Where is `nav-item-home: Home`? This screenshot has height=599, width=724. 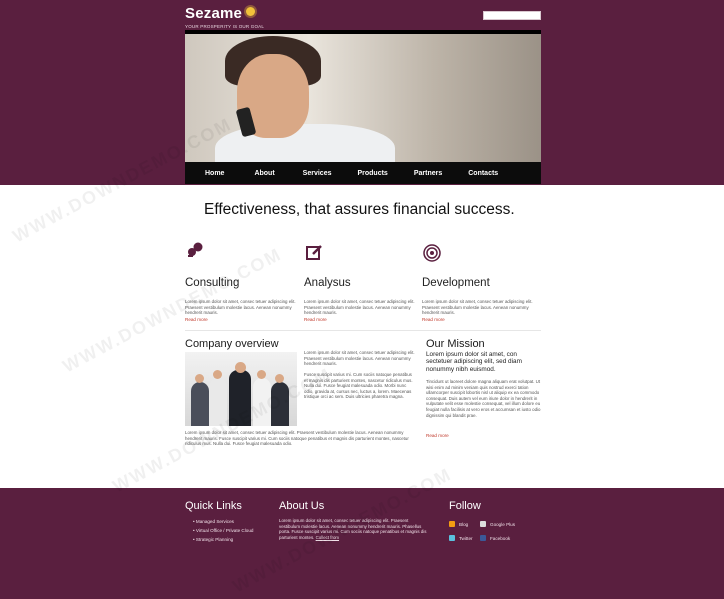 nav-item-home: Home is located at coordinates (214, 173).